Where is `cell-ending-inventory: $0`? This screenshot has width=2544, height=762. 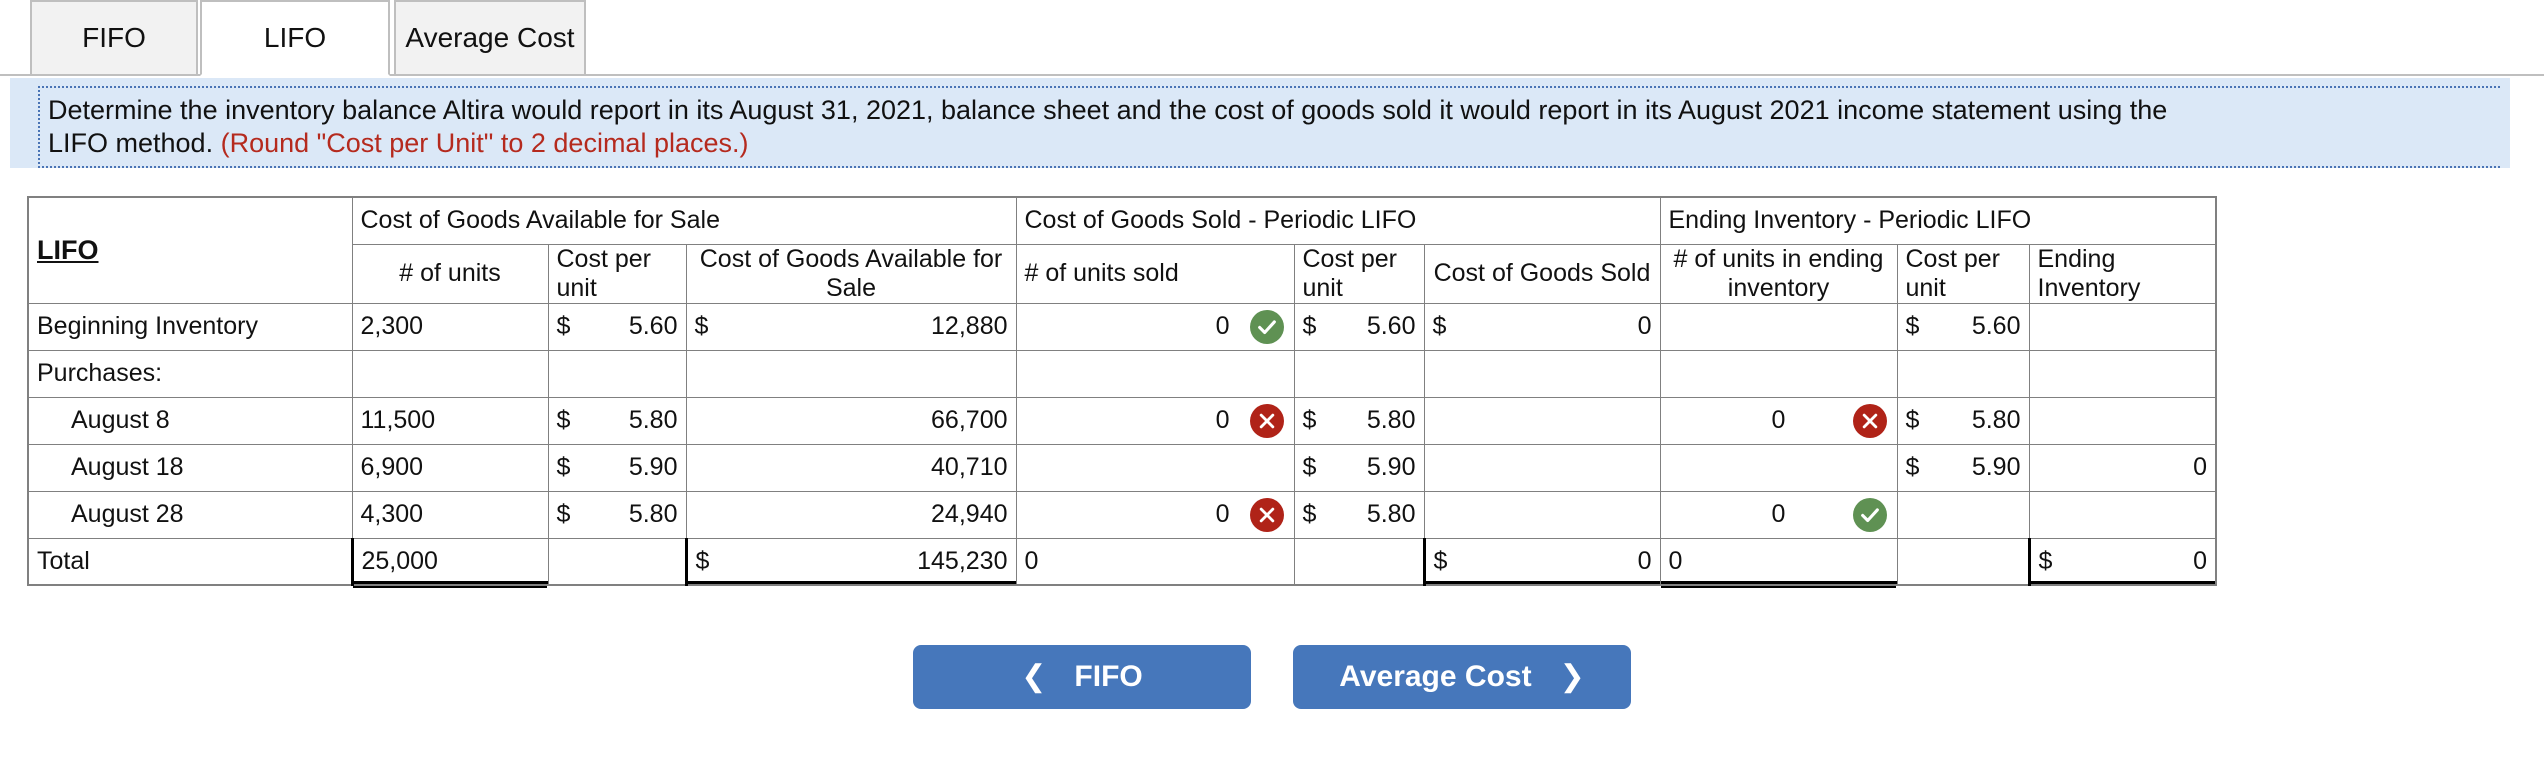 cell-ending-inventory: $0 is located at coordinates (2122, 561).